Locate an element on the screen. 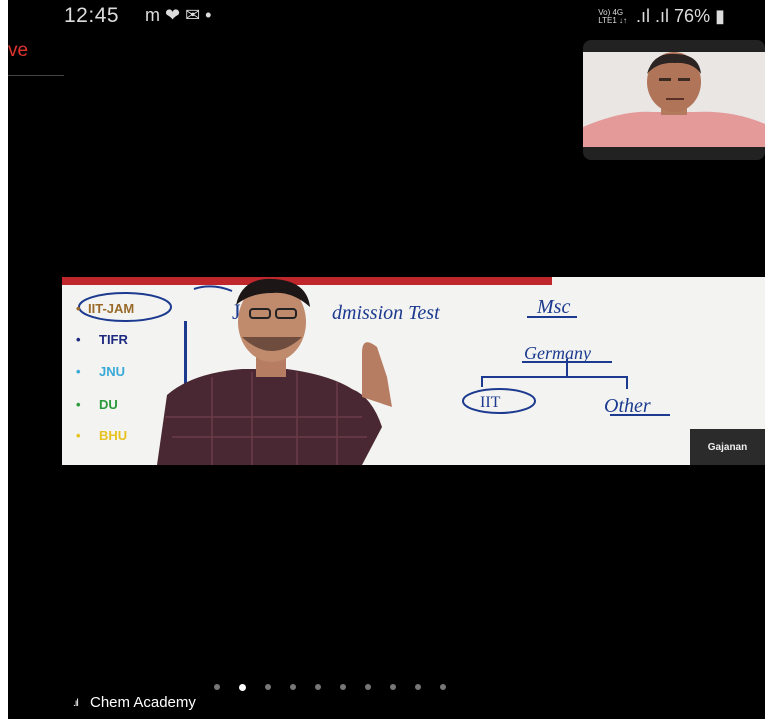 The height and width of the screenshot is (719, 765). clock: 12:45 is located at coordinates (92, 15).